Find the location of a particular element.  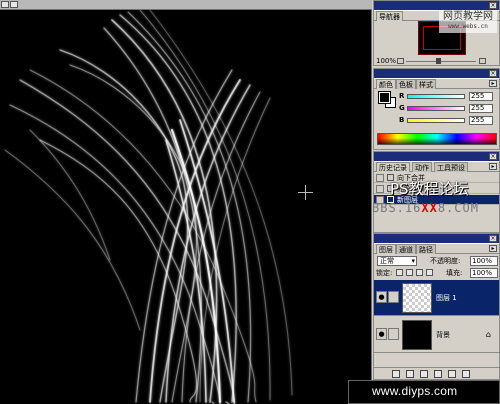

history-tabs: 历史记录 动作 工具预设 ▸ is located at coordinates (436, 167).